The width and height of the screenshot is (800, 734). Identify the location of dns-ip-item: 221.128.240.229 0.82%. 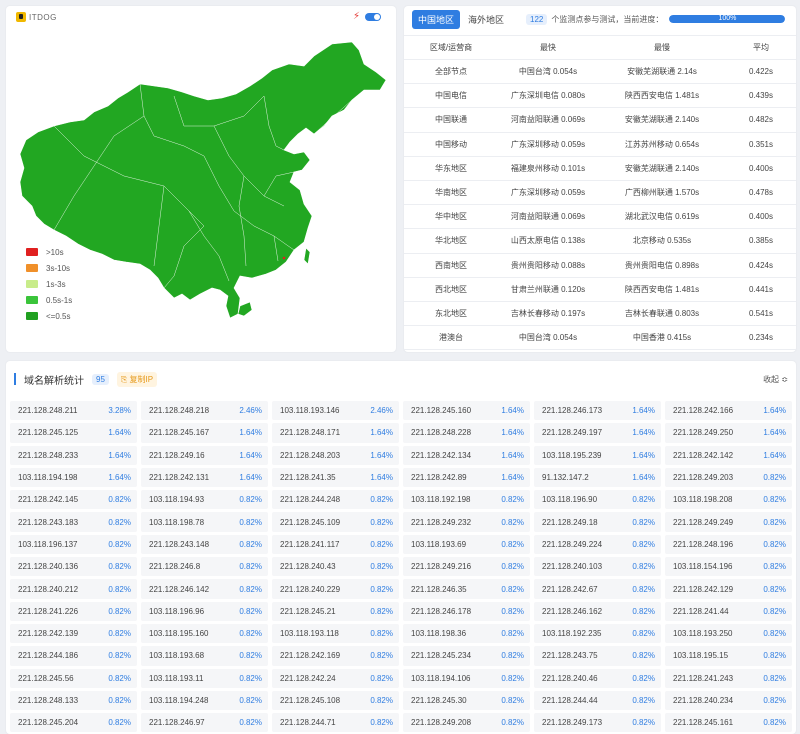
(335, 589).